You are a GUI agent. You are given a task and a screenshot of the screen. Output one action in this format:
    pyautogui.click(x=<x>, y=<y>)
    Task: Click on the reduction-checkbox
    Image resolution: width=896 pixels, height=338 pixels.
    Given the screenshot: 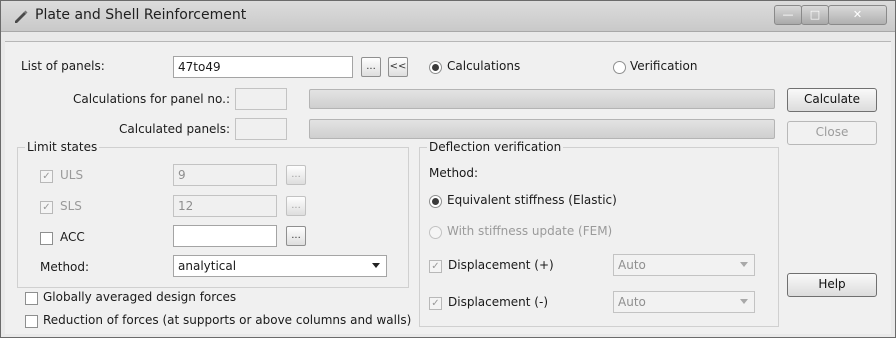 What is the action you would take?
    pyautogui.click(x=31, y=321)
    